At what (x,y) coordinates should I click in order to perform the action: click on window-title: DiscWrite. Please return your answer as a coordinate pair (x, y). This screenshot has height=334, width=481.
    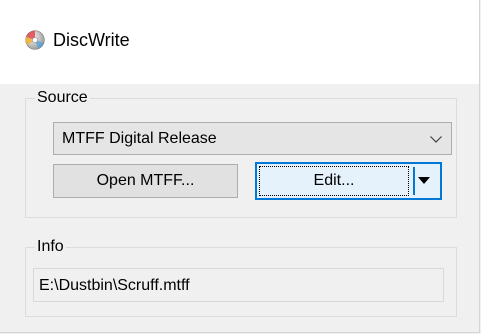
    Looking at the image, I should click on (91, 40).